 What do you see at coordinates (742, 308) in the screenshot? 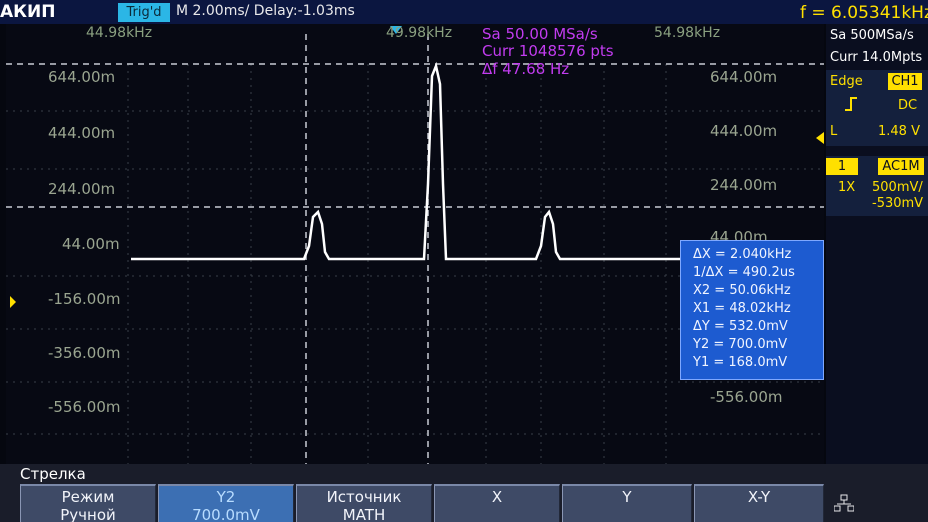
I see `cursor-x1: X1 = 48.02kHz` at bounding box center [742, 308].